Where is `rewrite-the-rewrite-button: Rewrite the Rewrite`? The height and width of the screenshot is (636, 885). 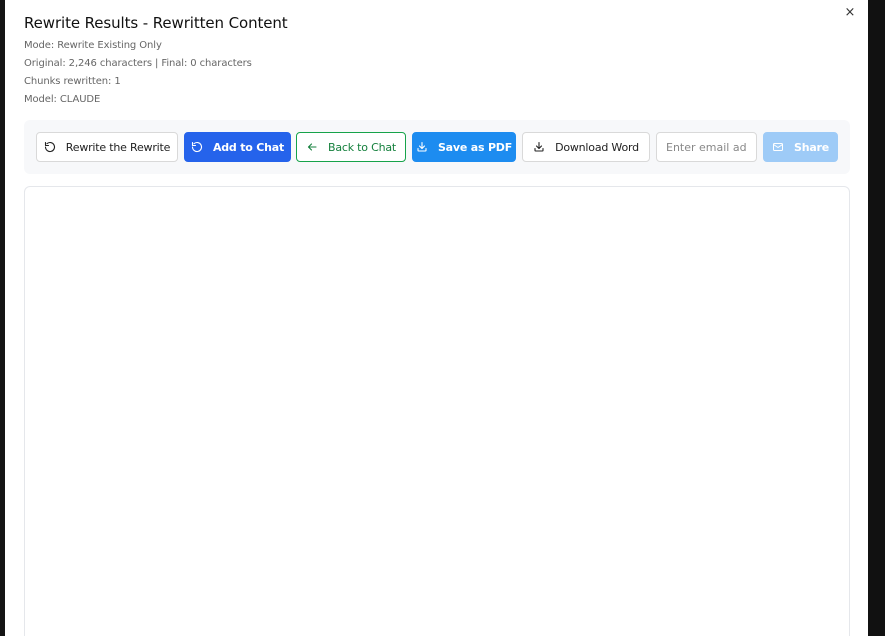 rewrite-the-rewrite-button: Rewrite the Rewrite is located at coordinates (107, 147).